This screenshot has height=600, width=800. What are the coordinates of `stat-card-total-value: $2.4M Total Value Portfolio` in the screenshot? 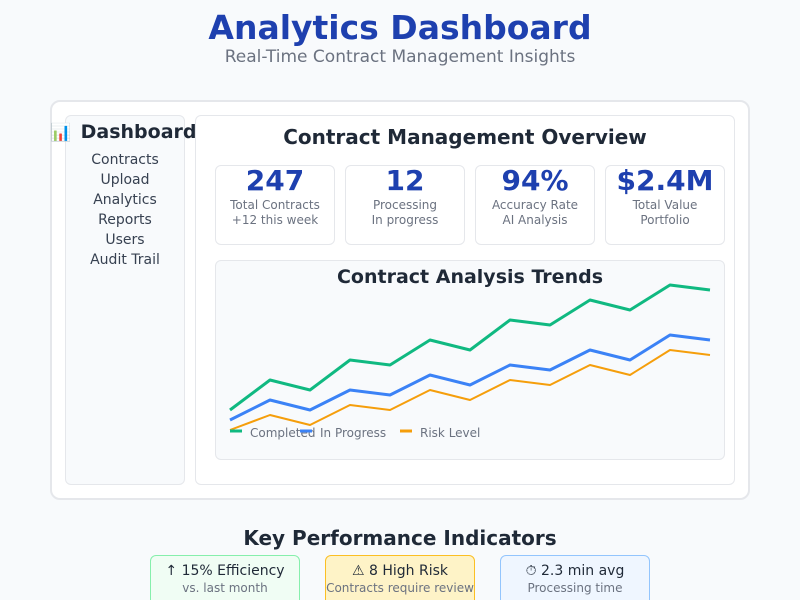 It's located at (665, 205).